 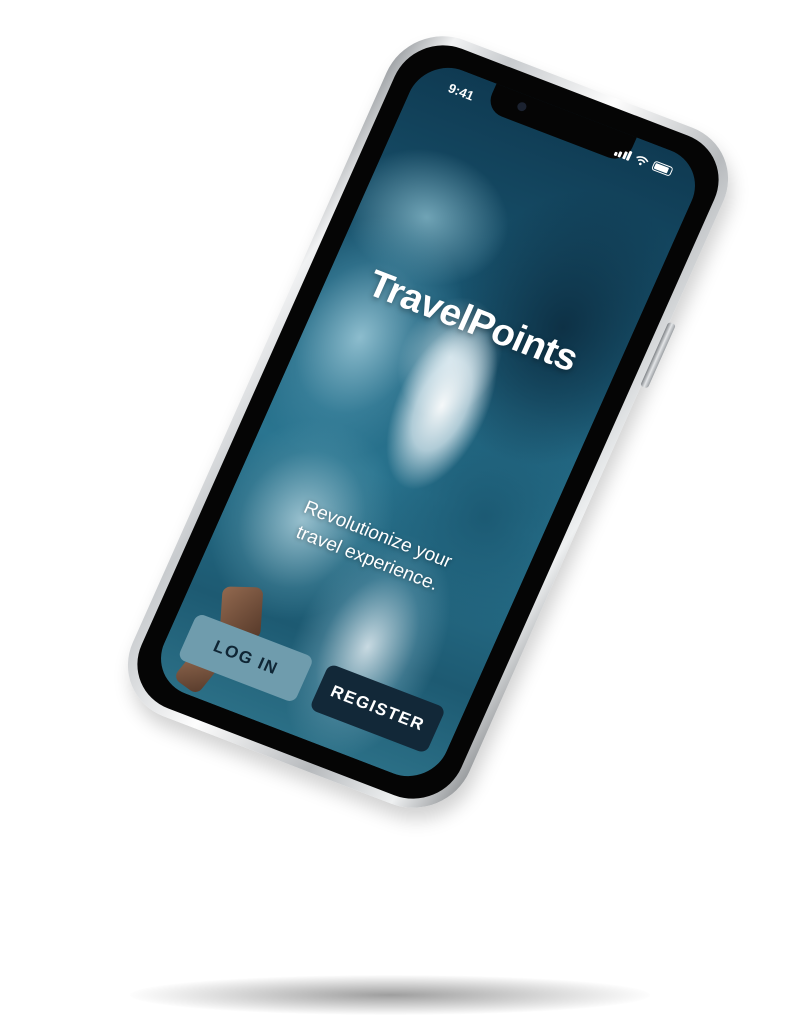 What do you see at coordinates (473, 321) in the screenshot?
I see `app-title: TravelPoints` at bounding box center [473, 321].